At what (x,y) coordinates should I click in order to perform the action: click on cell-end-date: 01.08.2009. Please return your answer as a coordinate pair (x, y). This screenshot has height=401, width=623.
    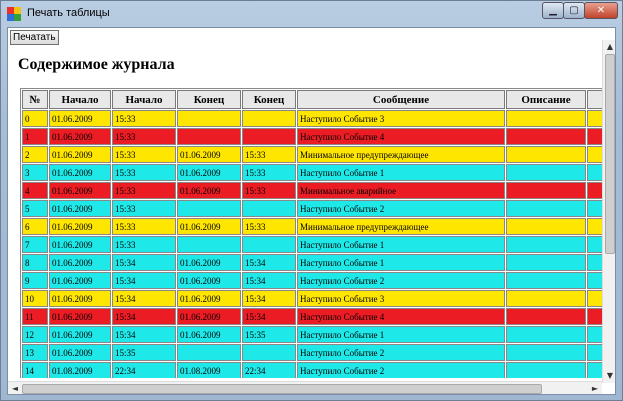
    Looking at the image, I should click on (209, 370).